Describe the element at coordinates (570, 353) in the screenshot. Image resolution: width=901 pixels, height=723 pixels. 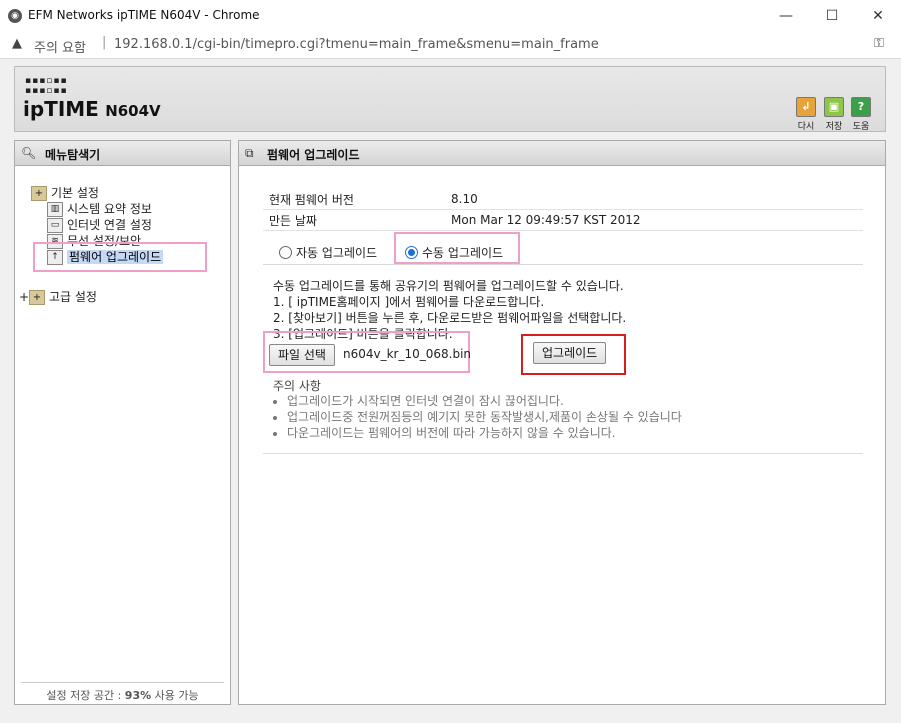
I see `upgrade-button: 업그레이드` at that location.